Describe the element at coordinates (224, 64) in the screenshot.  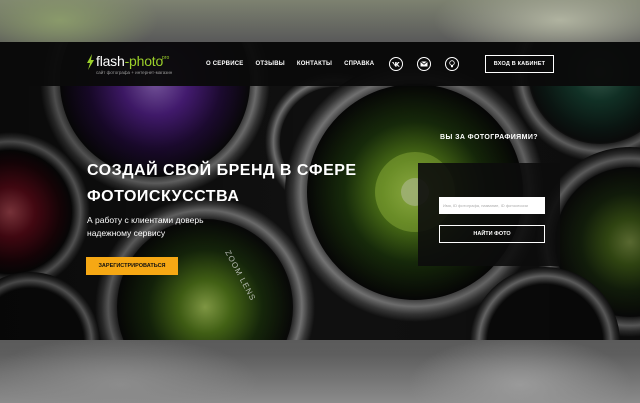
I see `nav-about: О СЕРВИСЕ` at that location.